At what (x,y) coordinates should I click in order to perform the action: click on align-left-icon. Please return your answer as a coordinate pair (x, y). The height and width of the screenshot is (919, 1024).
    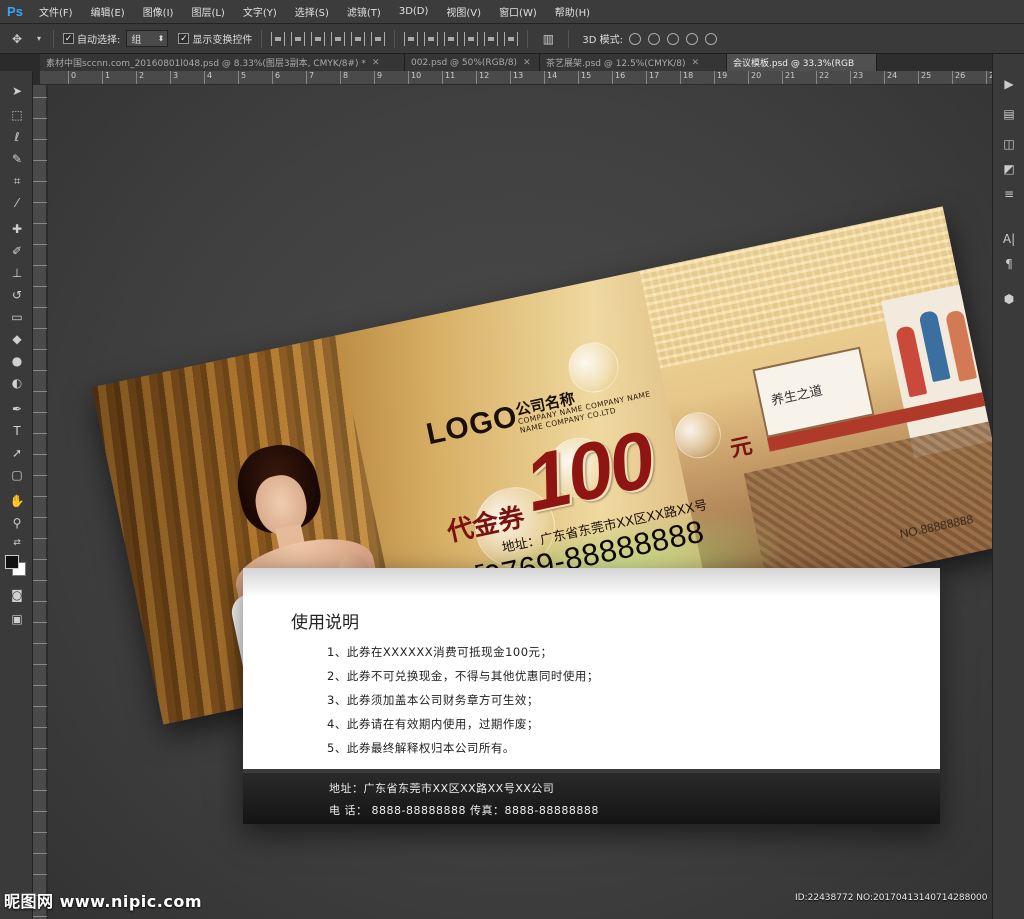
    Looking at the image, I should click on (338, 38).